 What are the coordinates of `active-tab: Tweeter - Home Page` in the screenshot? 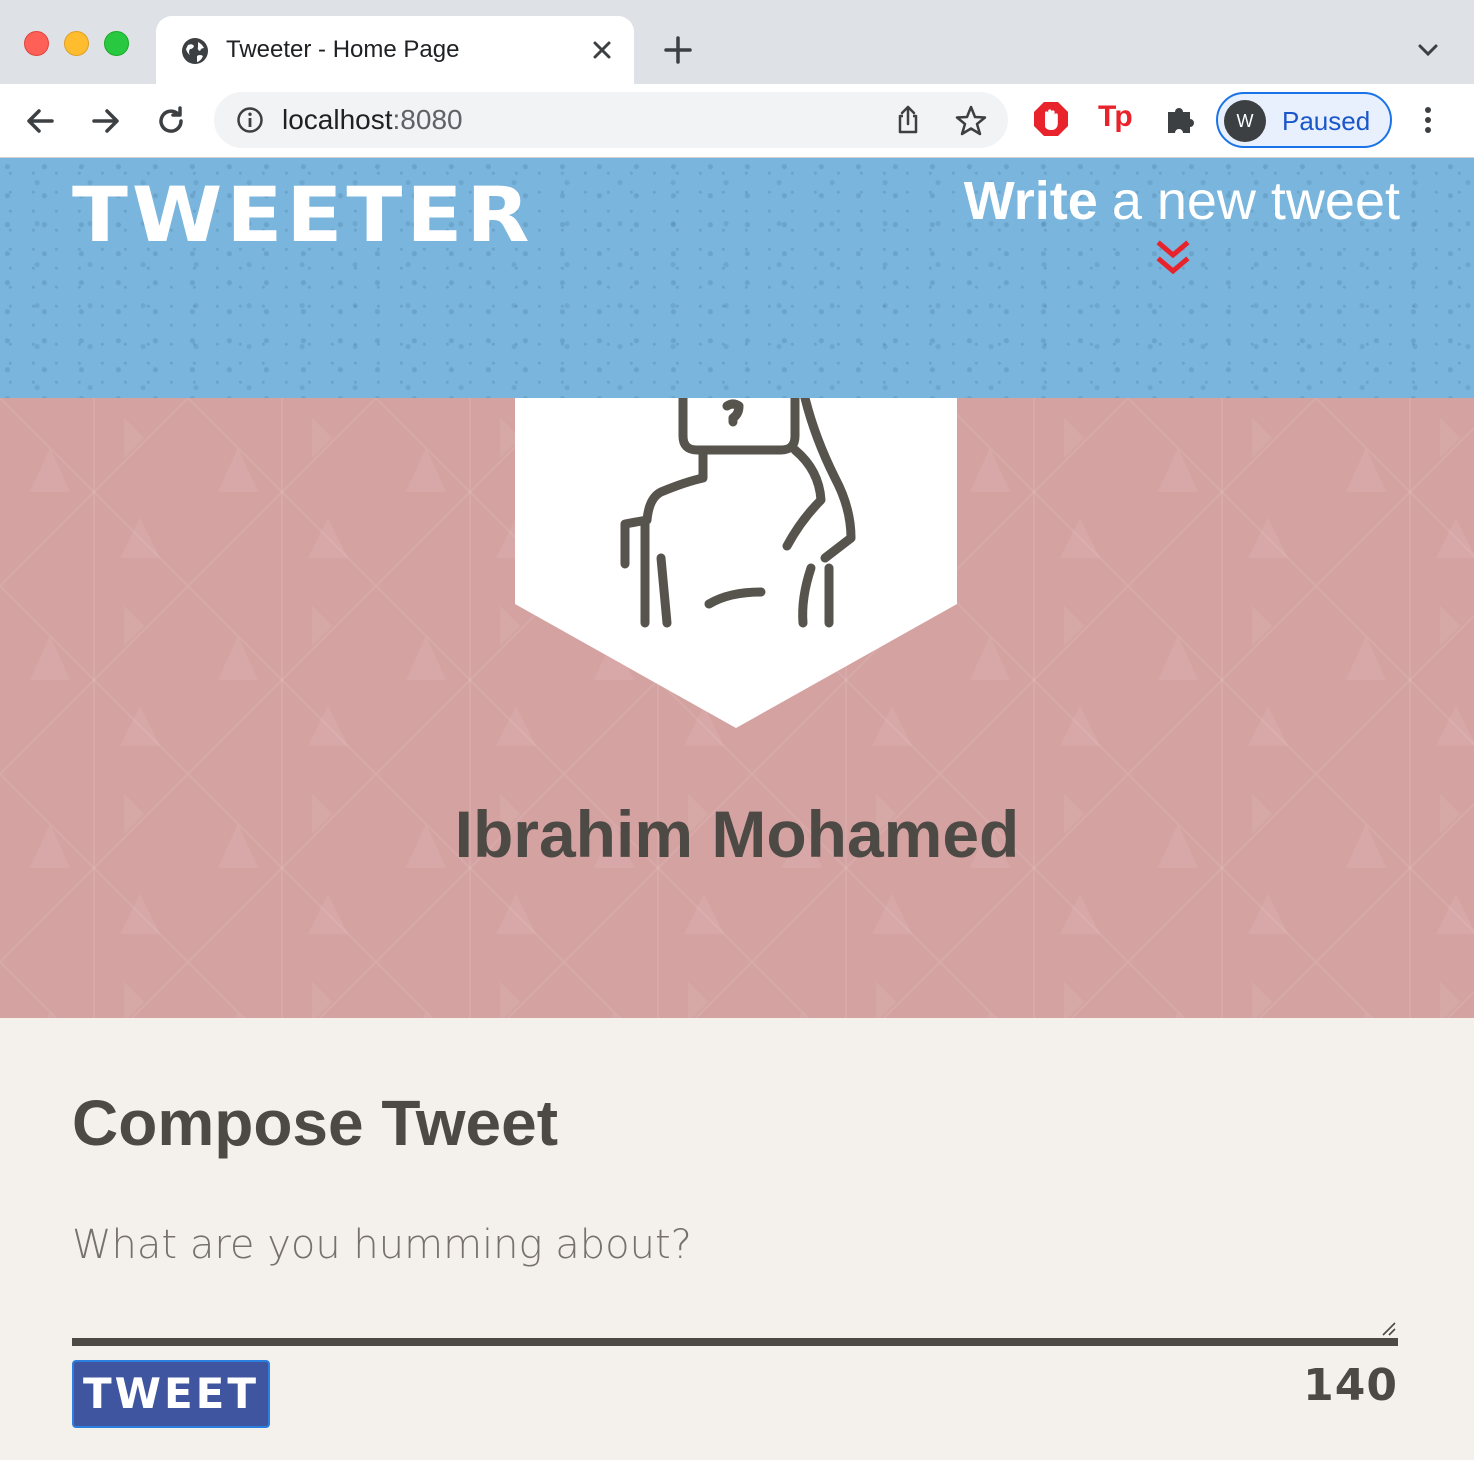 It's located at (395, 50).